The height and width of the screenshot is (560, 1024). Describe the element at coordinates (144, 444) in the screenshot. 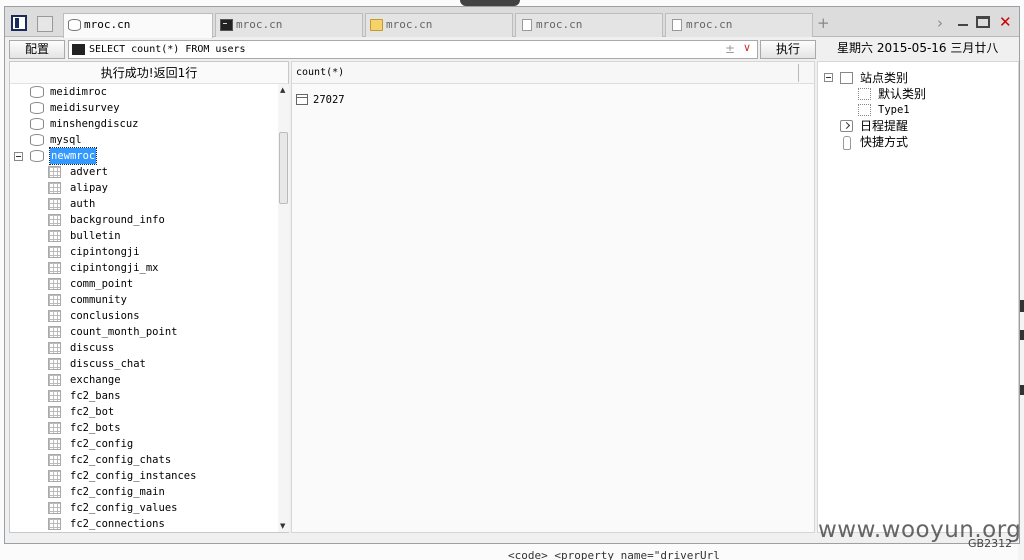

I see `tree-table-item: fc2_config` at that location.